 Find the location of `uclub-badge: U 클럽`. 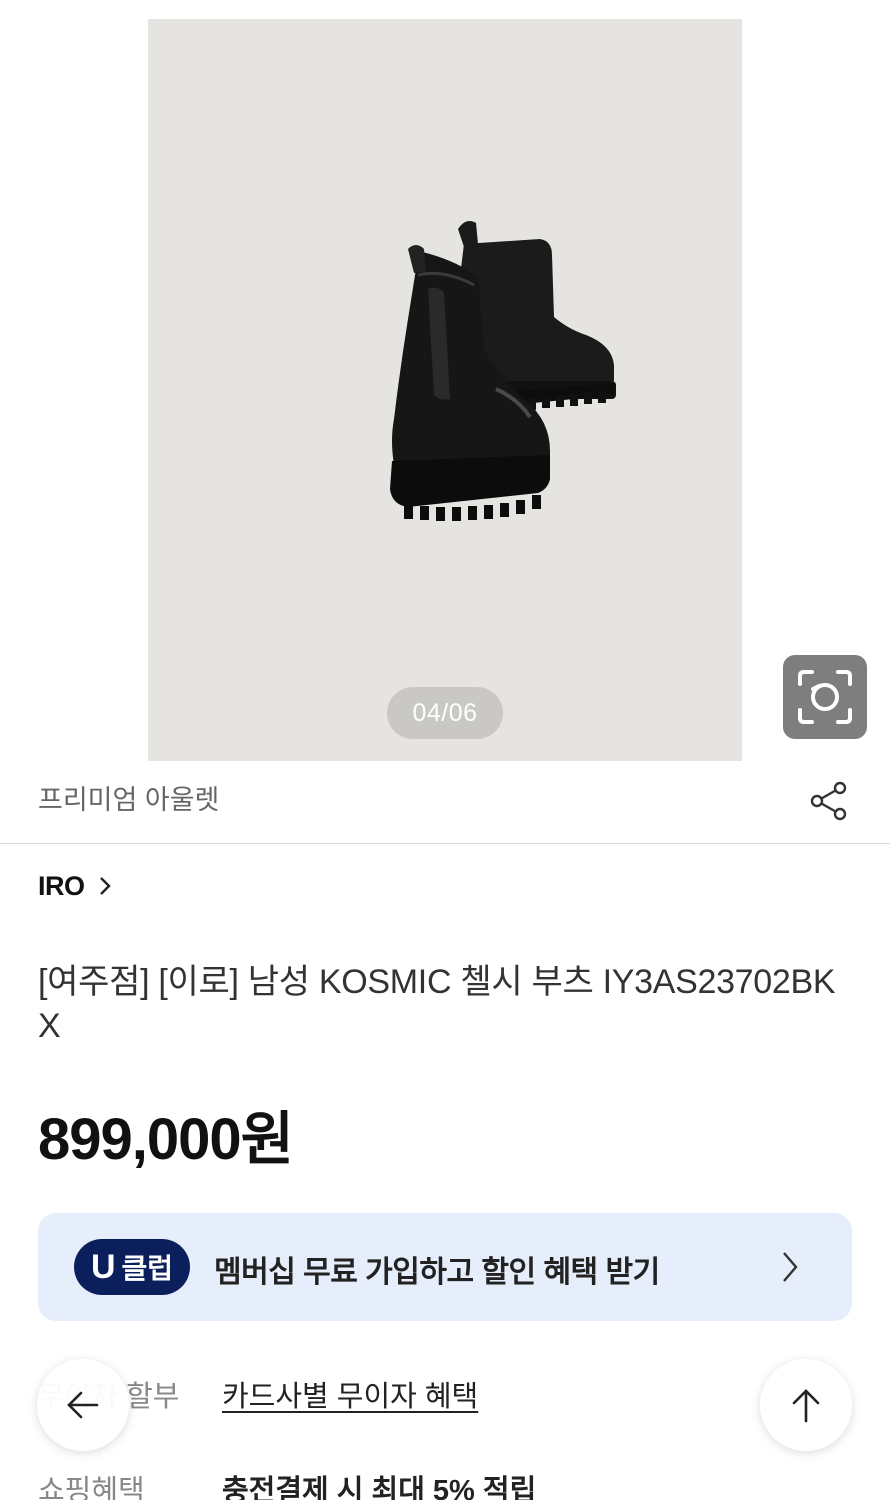

uclub-badge: U 클럽 is located at coordinates (132, 1267).